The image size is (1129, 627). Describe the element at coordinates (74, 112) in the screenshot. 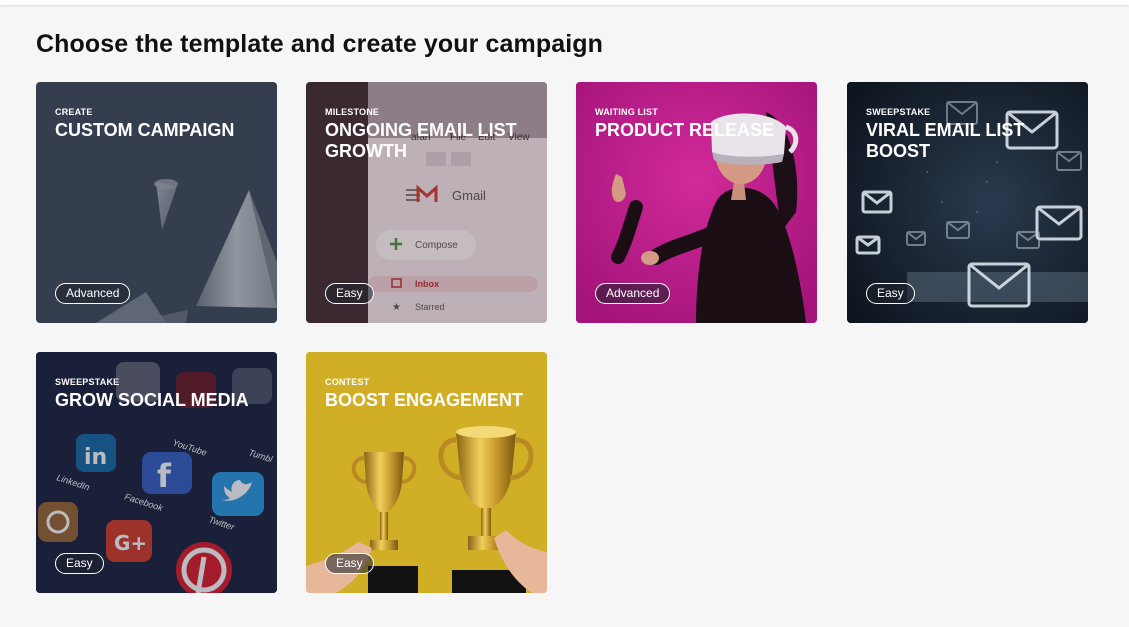

I see `template-category: CREATE` at that location.